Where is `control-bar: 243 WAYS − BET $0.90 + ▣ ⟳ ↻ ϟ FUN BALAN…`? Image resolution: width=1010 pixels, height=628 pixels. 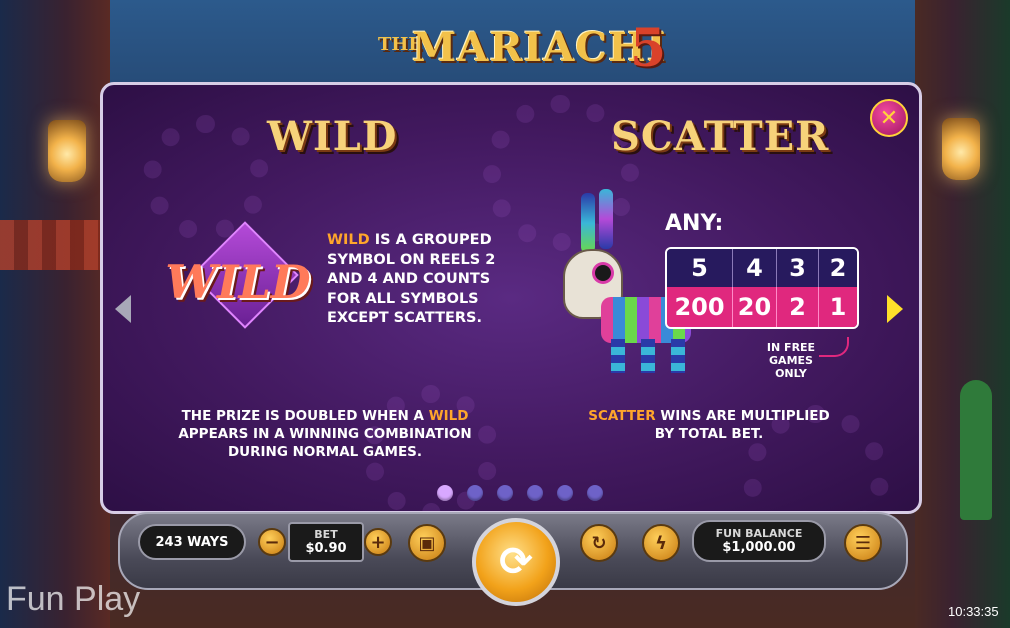 control-bar: 243 WAYS − BET $0.90 + ▣ ⟳ ↻ ϟ FUN BALAN… is located at coordinates (513, 559).